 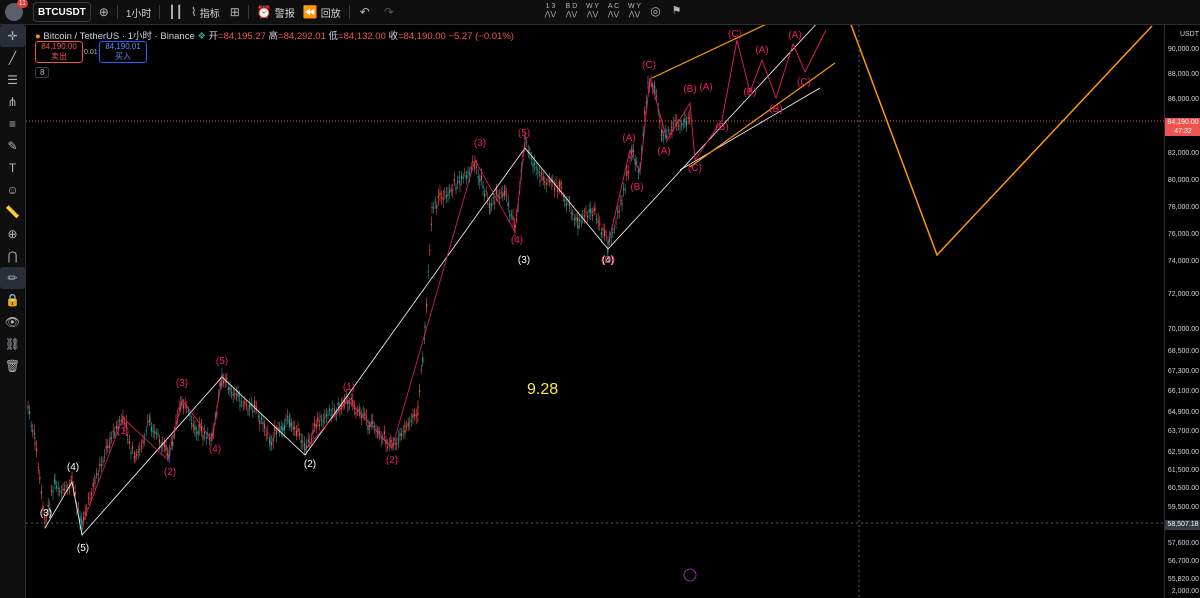 I want to click on link-icon: ⛓, so click(x=12, y=344).